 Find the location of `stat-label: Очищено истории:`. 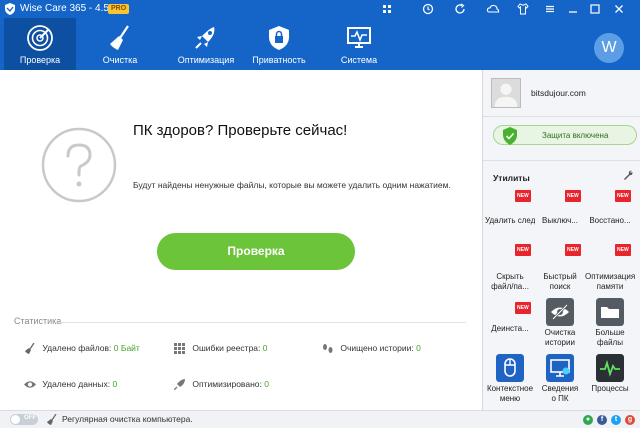

stat-label: Очищено истории: is located at coordinates (377, 348).